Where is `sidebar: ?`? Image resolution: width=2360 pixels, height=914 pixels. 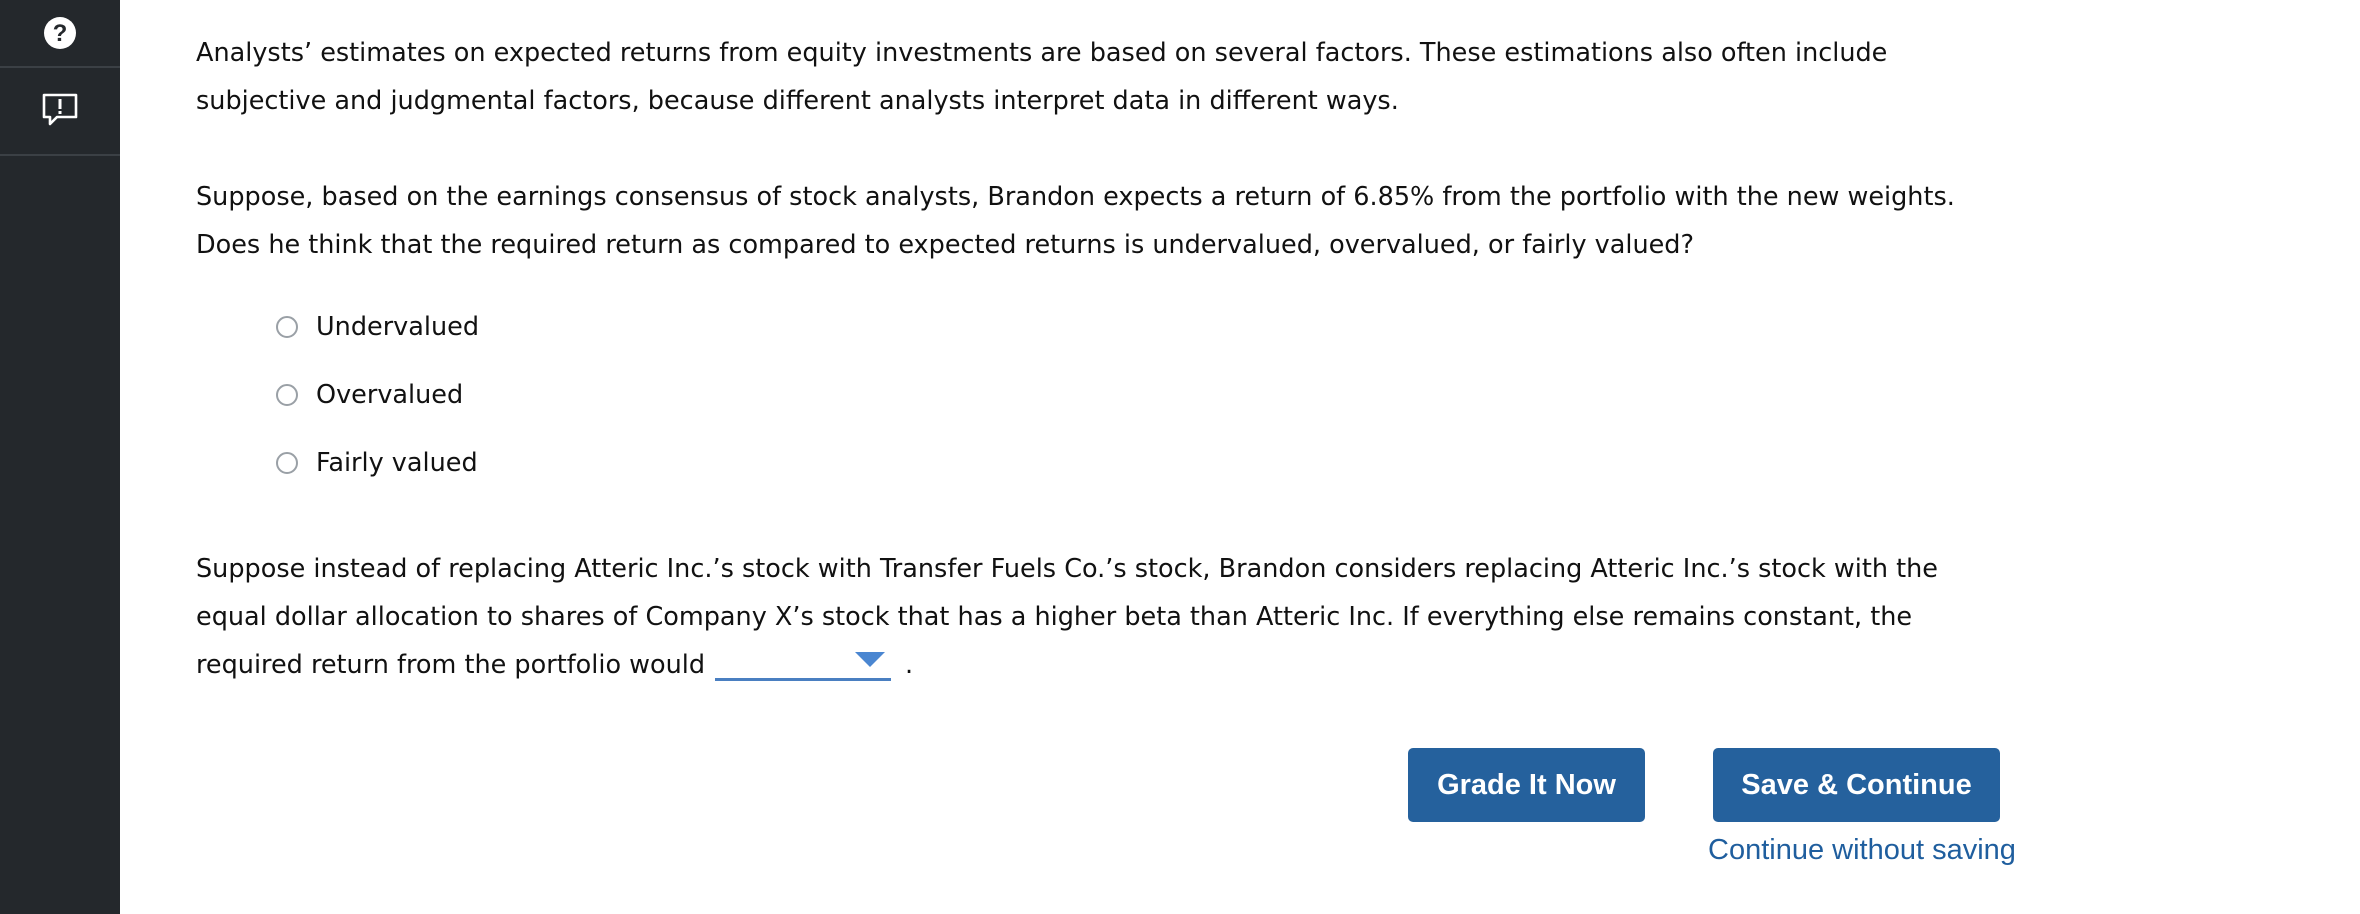 sidebar: ? is located at coordinates (60, 457).